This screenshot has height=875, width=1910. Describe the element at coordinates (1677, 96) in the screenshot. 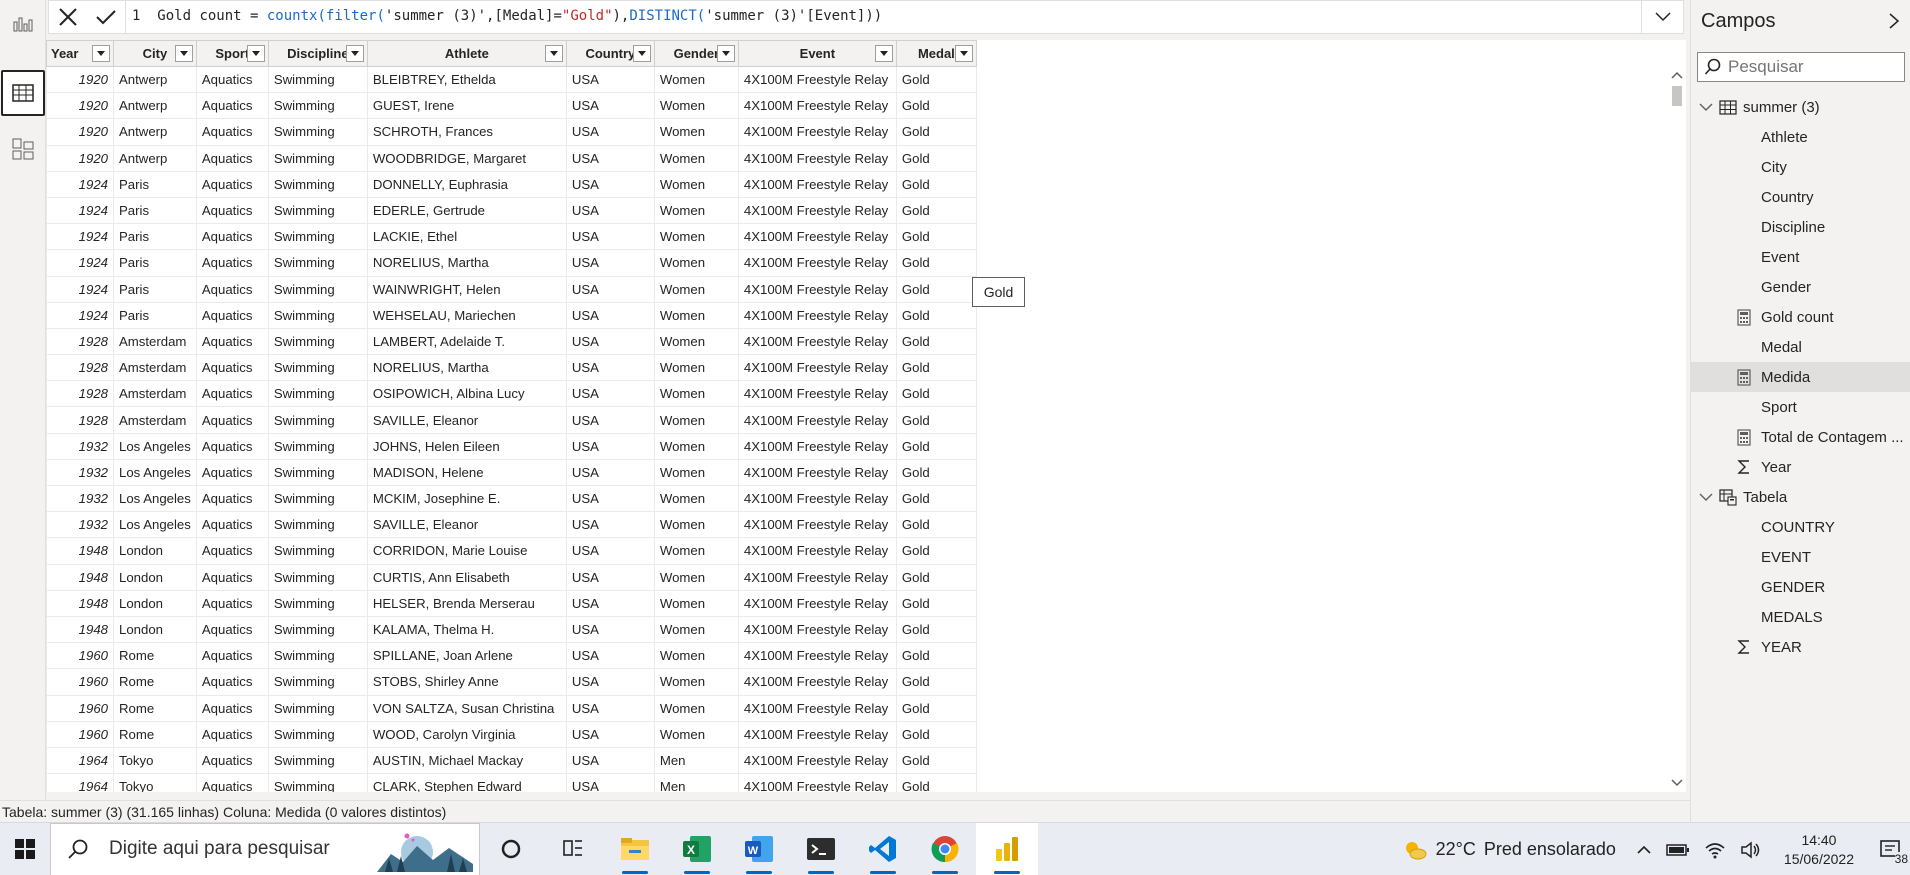

I see `scroll-thumb` at that location.